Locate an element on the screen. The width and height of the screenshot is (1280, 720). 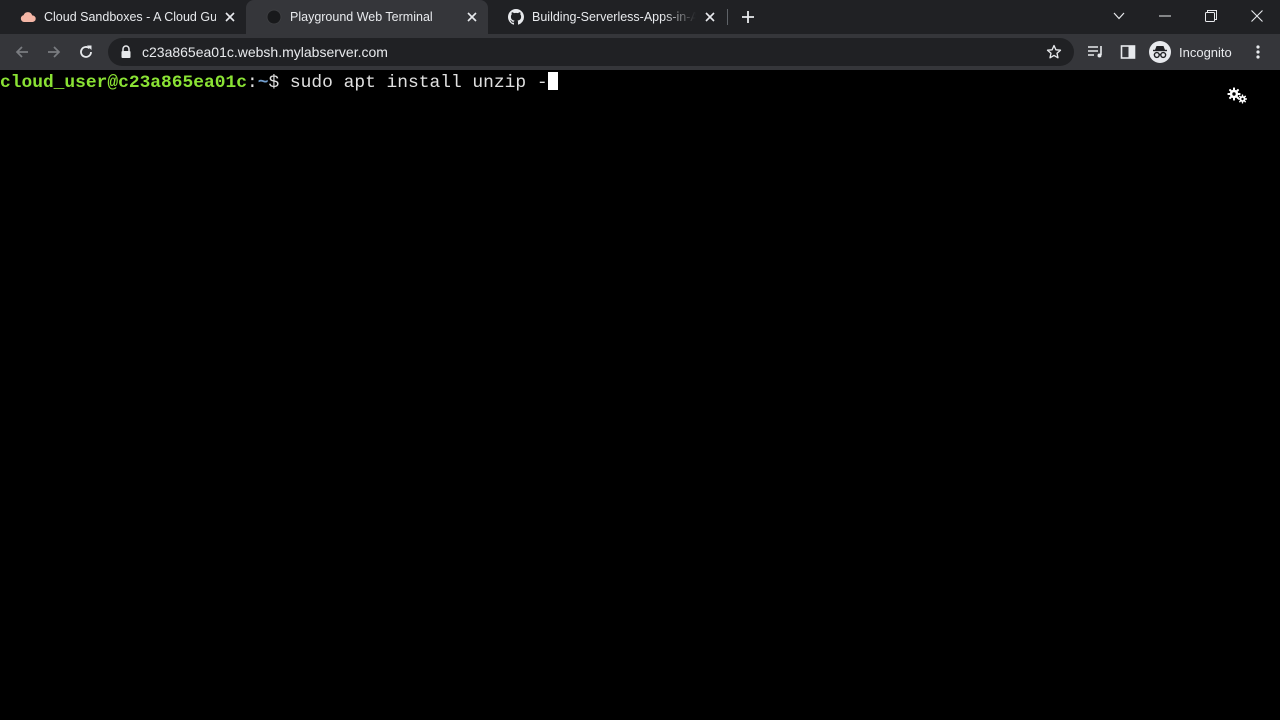
reload-button is located at coordinates (86, 52).